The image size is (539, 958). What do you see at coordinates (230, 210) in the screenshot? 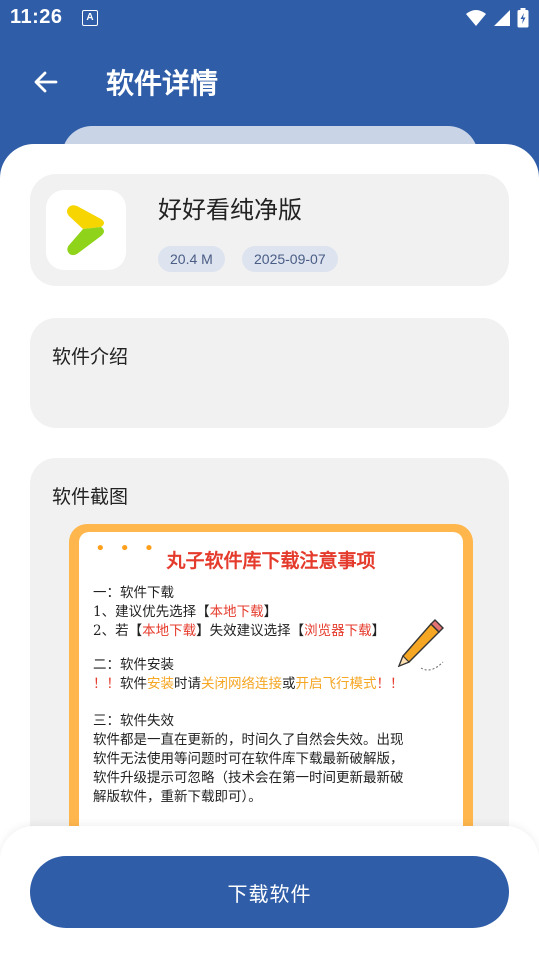
I see `app-name: 好好看纯净版` at bounding box center [230, 210].